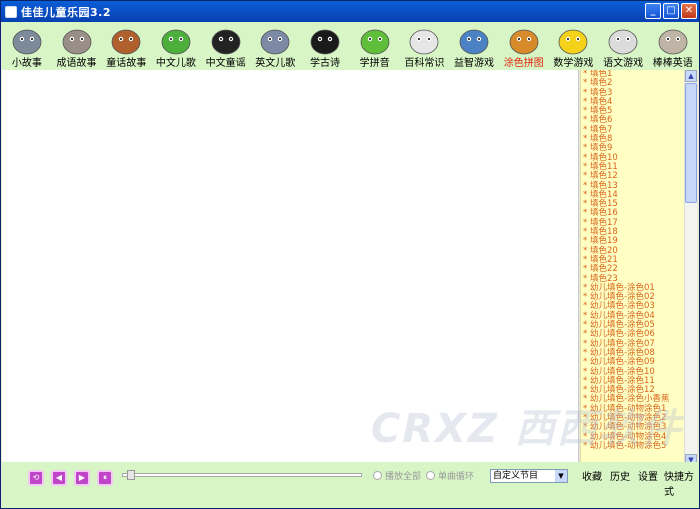 The height and width of the screenshot is (509, 700). Describe the element at coordinates (225, 63) in the screenshot. I see `toolbar-item-label: 中文童谣` at that location.